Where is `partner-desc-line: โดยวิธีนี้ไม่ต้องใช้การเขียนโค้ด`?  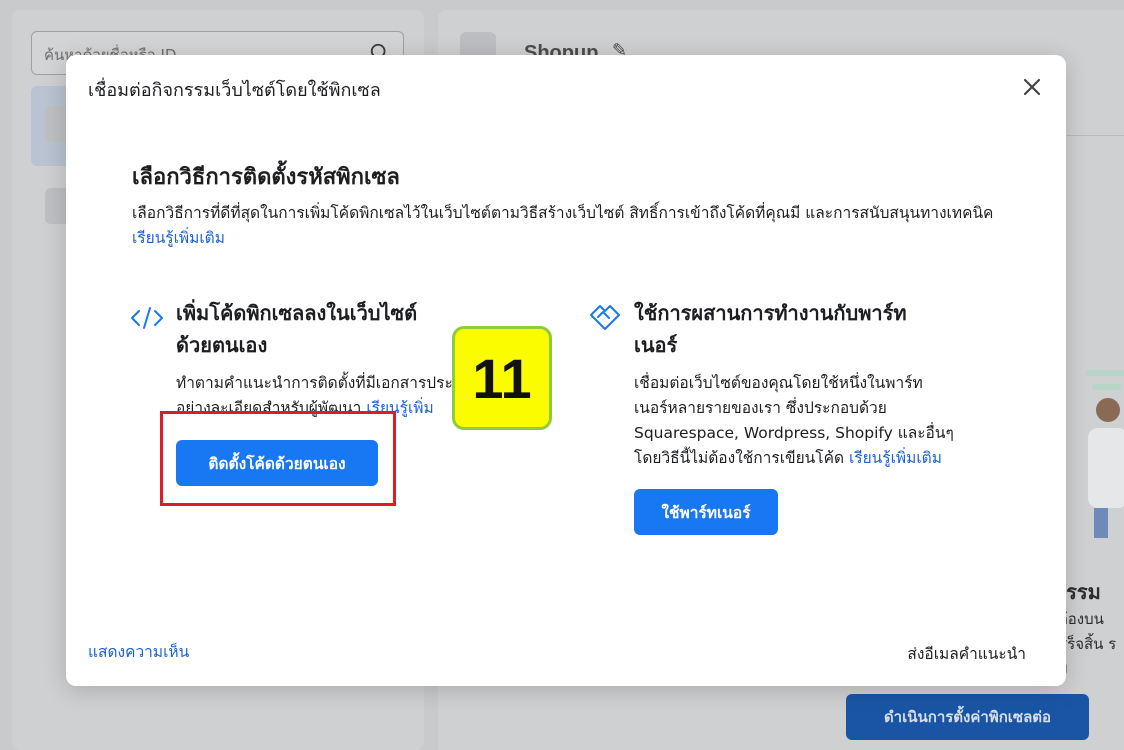
partner-desc-line: โดยวิธีนี้ไม่ต้องใช้การเขียนโค้ด is located at coordinates (739, 458).